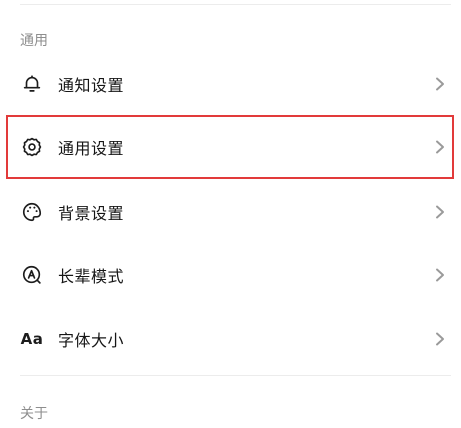 The width and height of the screenshot is (461, 428). Describe the element at coordinates (230, 339) in the screenshot. I see `settings-item-font-size: Aa 字体大小` at that location.